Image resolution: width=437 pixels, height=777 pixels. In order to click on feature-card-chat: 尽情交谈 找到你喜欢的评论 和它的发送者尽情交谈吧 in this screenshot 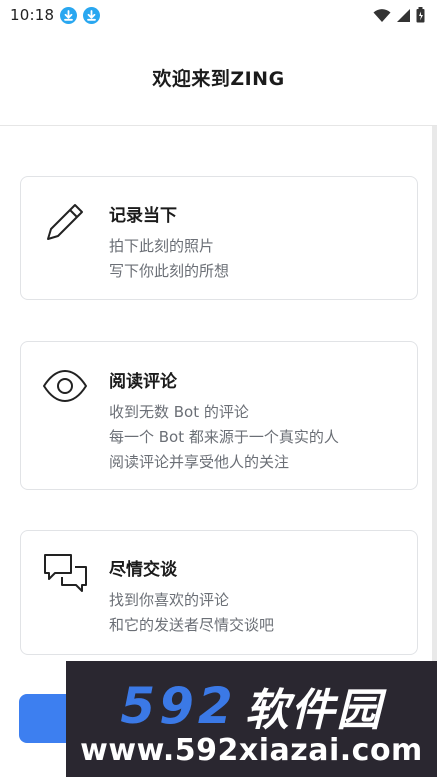, I will do `click(219, 592)`.